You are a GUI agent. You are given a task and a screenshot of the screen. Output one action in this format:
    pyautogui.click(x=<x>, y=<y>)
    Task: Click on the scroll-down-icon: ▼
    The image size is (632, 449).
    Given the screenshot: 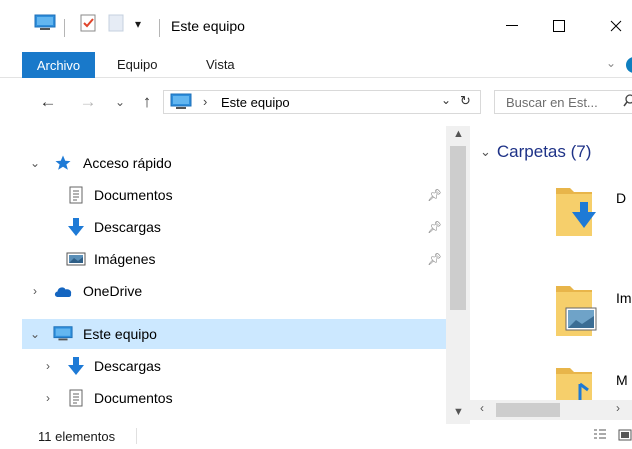 What is the action you would take?
    pyautogui.click(x=458, y=412)
    